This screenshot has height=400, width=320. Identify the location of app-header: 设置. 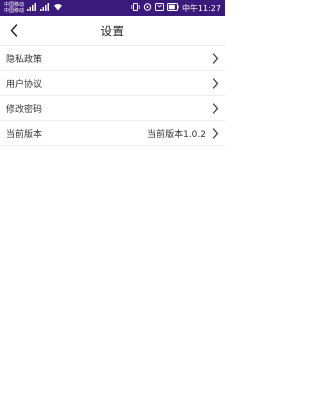
(112, 31).